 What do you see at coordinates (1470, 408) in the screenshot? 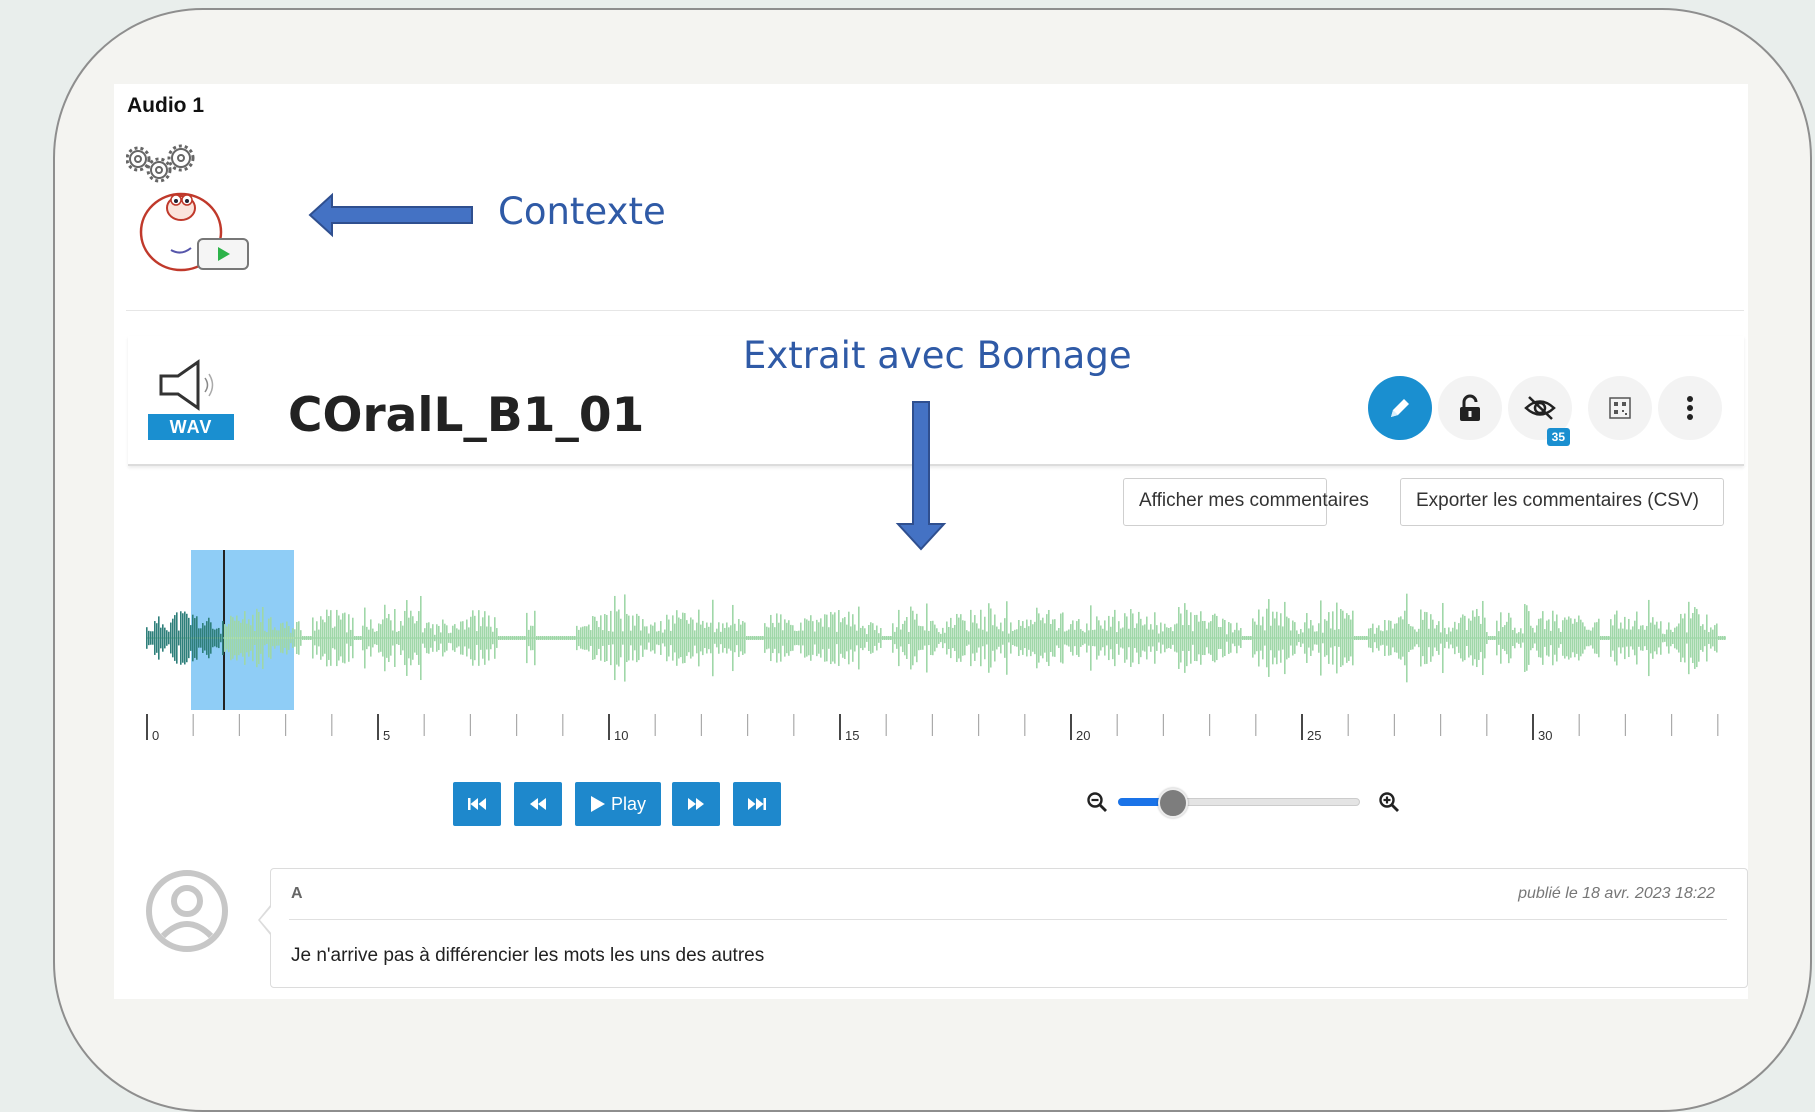
I see `lock-button` at bounding box center [1470, 408].